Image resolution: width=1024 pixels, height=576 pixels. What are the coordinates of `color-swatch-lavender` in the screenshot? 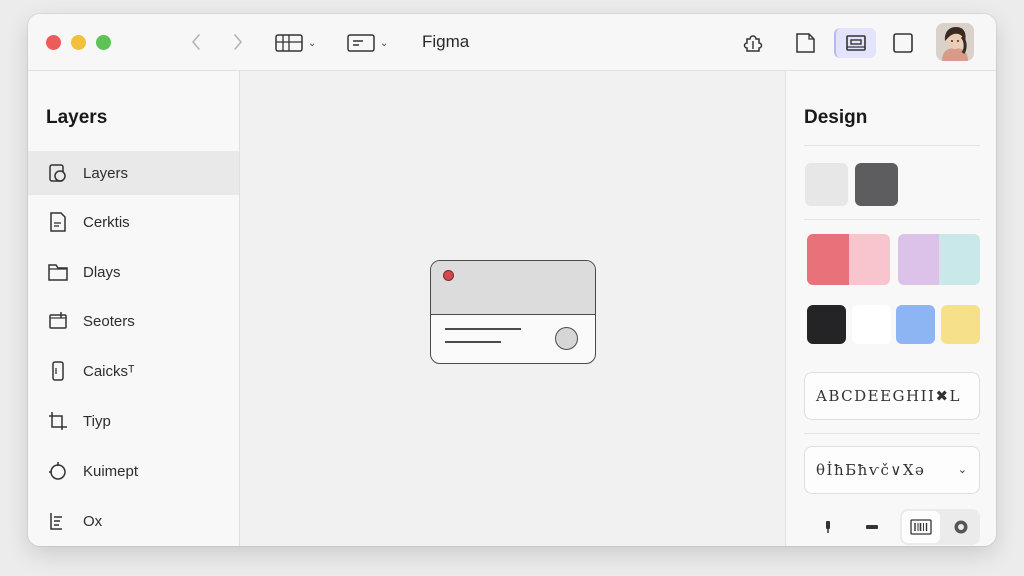 It's located at (918, 259).